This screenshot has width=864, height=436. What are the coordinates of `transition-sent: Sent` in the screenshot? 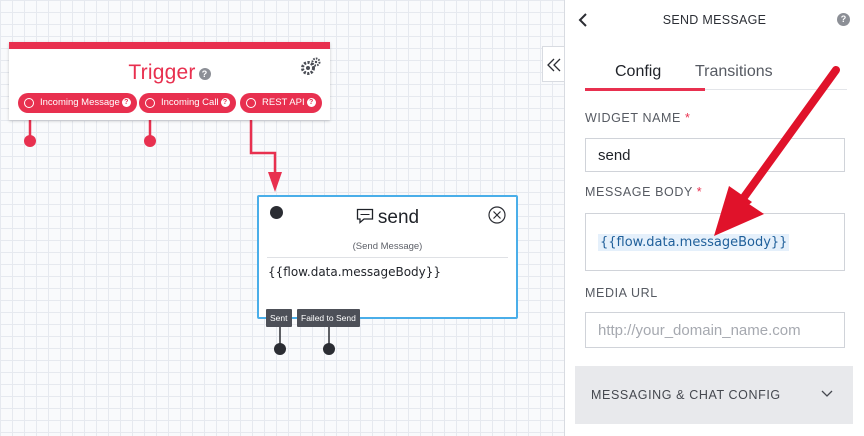 It's located at (279, 318).